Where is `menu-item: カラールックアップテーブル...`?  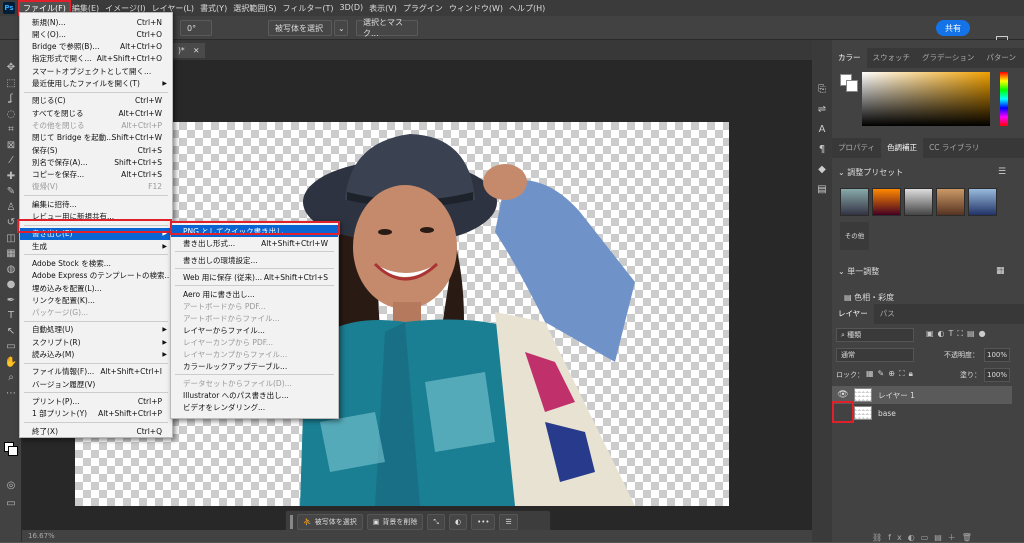 menu-item: カラールックアップテーブル... is located at coordinates (254, 366).